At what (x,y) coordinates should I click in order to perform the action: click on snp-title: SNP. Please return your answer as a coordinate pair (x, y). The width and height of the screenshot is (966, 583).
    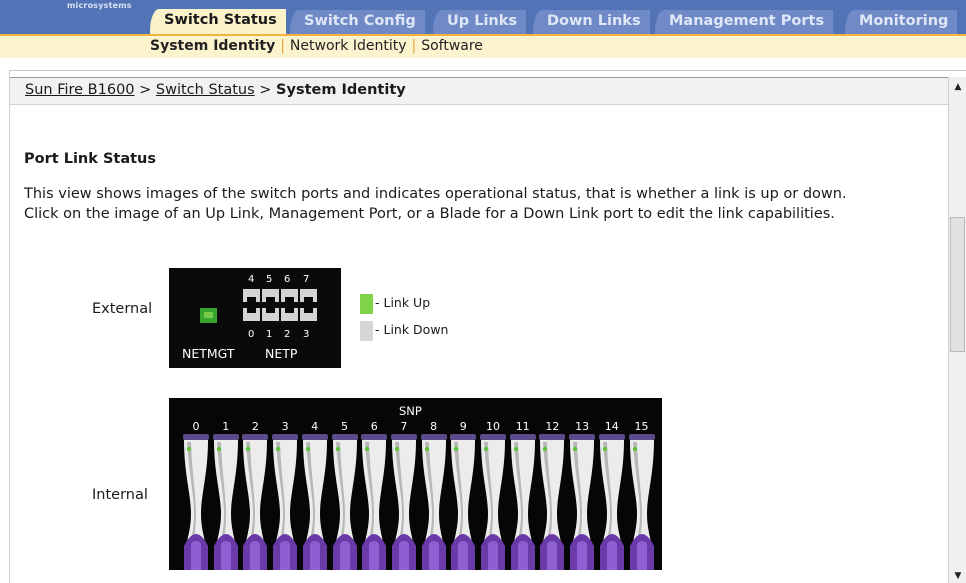
    Looking at the image, I should click on (410, 411).